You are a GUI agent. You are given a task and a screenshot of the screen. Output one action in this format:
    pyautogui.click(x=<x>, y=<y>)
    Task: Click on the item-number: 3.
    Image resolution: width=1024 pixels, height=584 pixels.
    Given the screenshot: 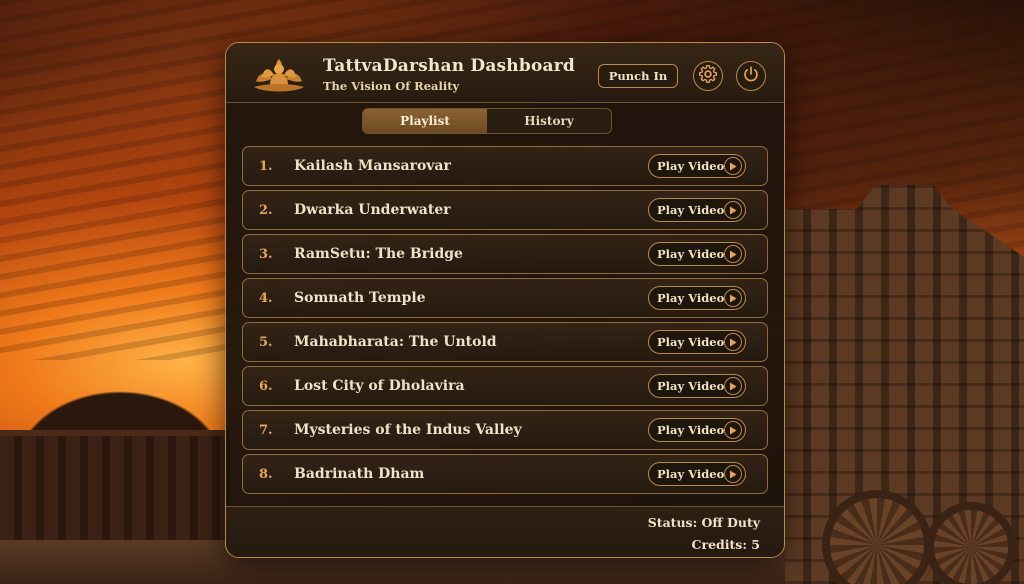 What is the action you would take?
    pyautogui.click(x=266, y=254)
    